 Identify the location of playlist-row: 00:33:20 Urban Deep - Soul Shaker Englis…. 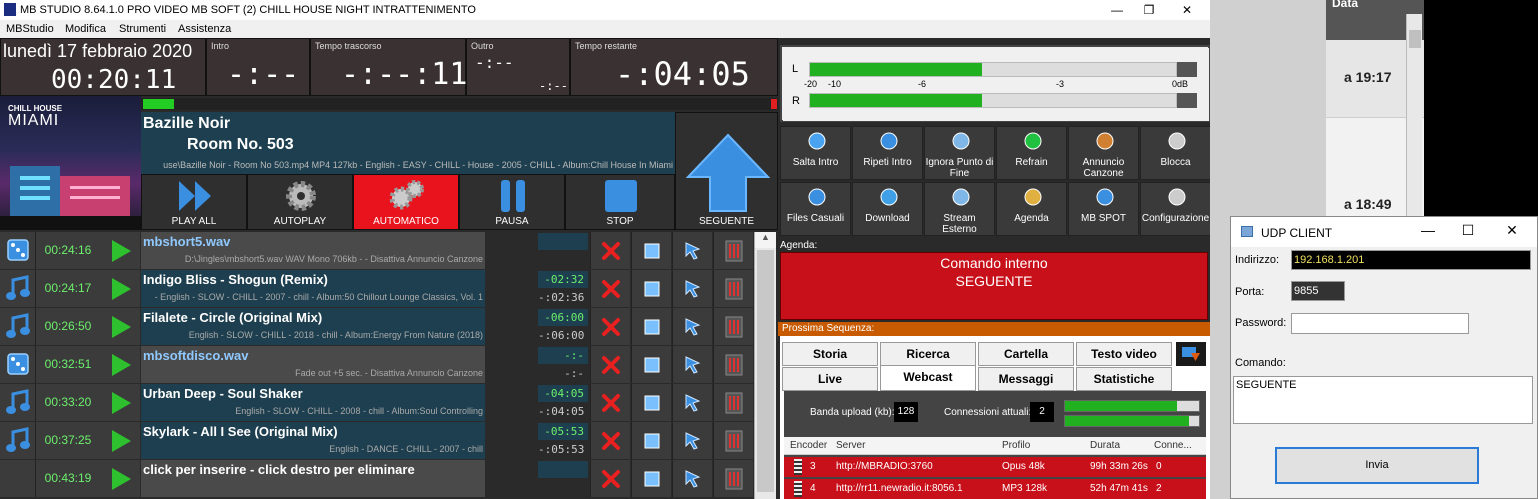
(376, 403).